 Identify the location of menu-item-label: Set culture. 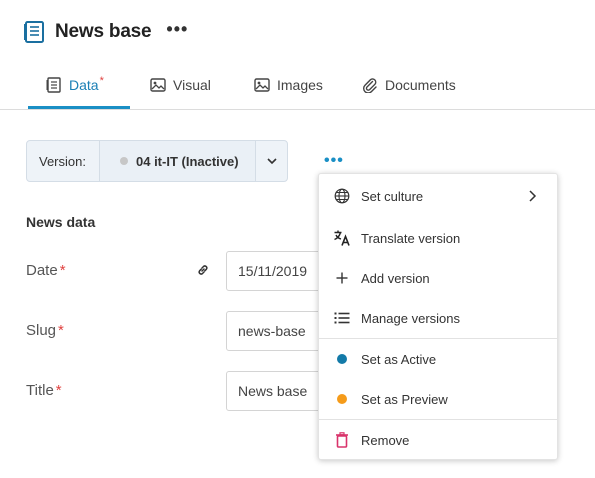
(392, 196).